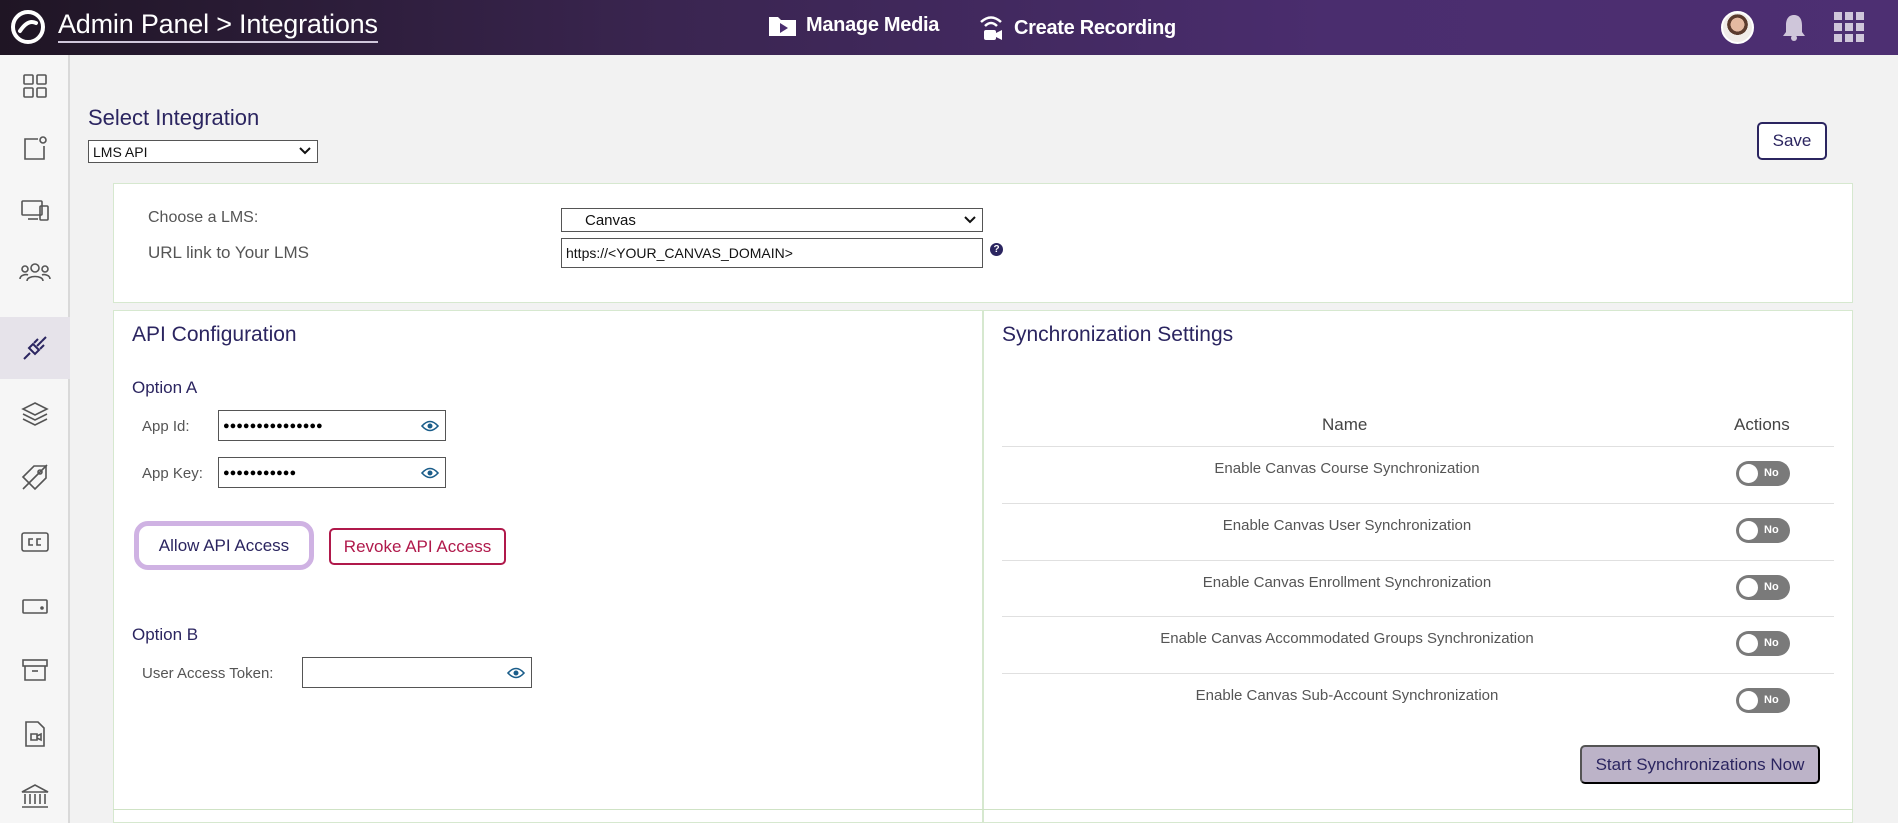  What do you see at coordinates (1737, 27) in the screenshot?
I see `avatar` at bounding box center [1737, 27].